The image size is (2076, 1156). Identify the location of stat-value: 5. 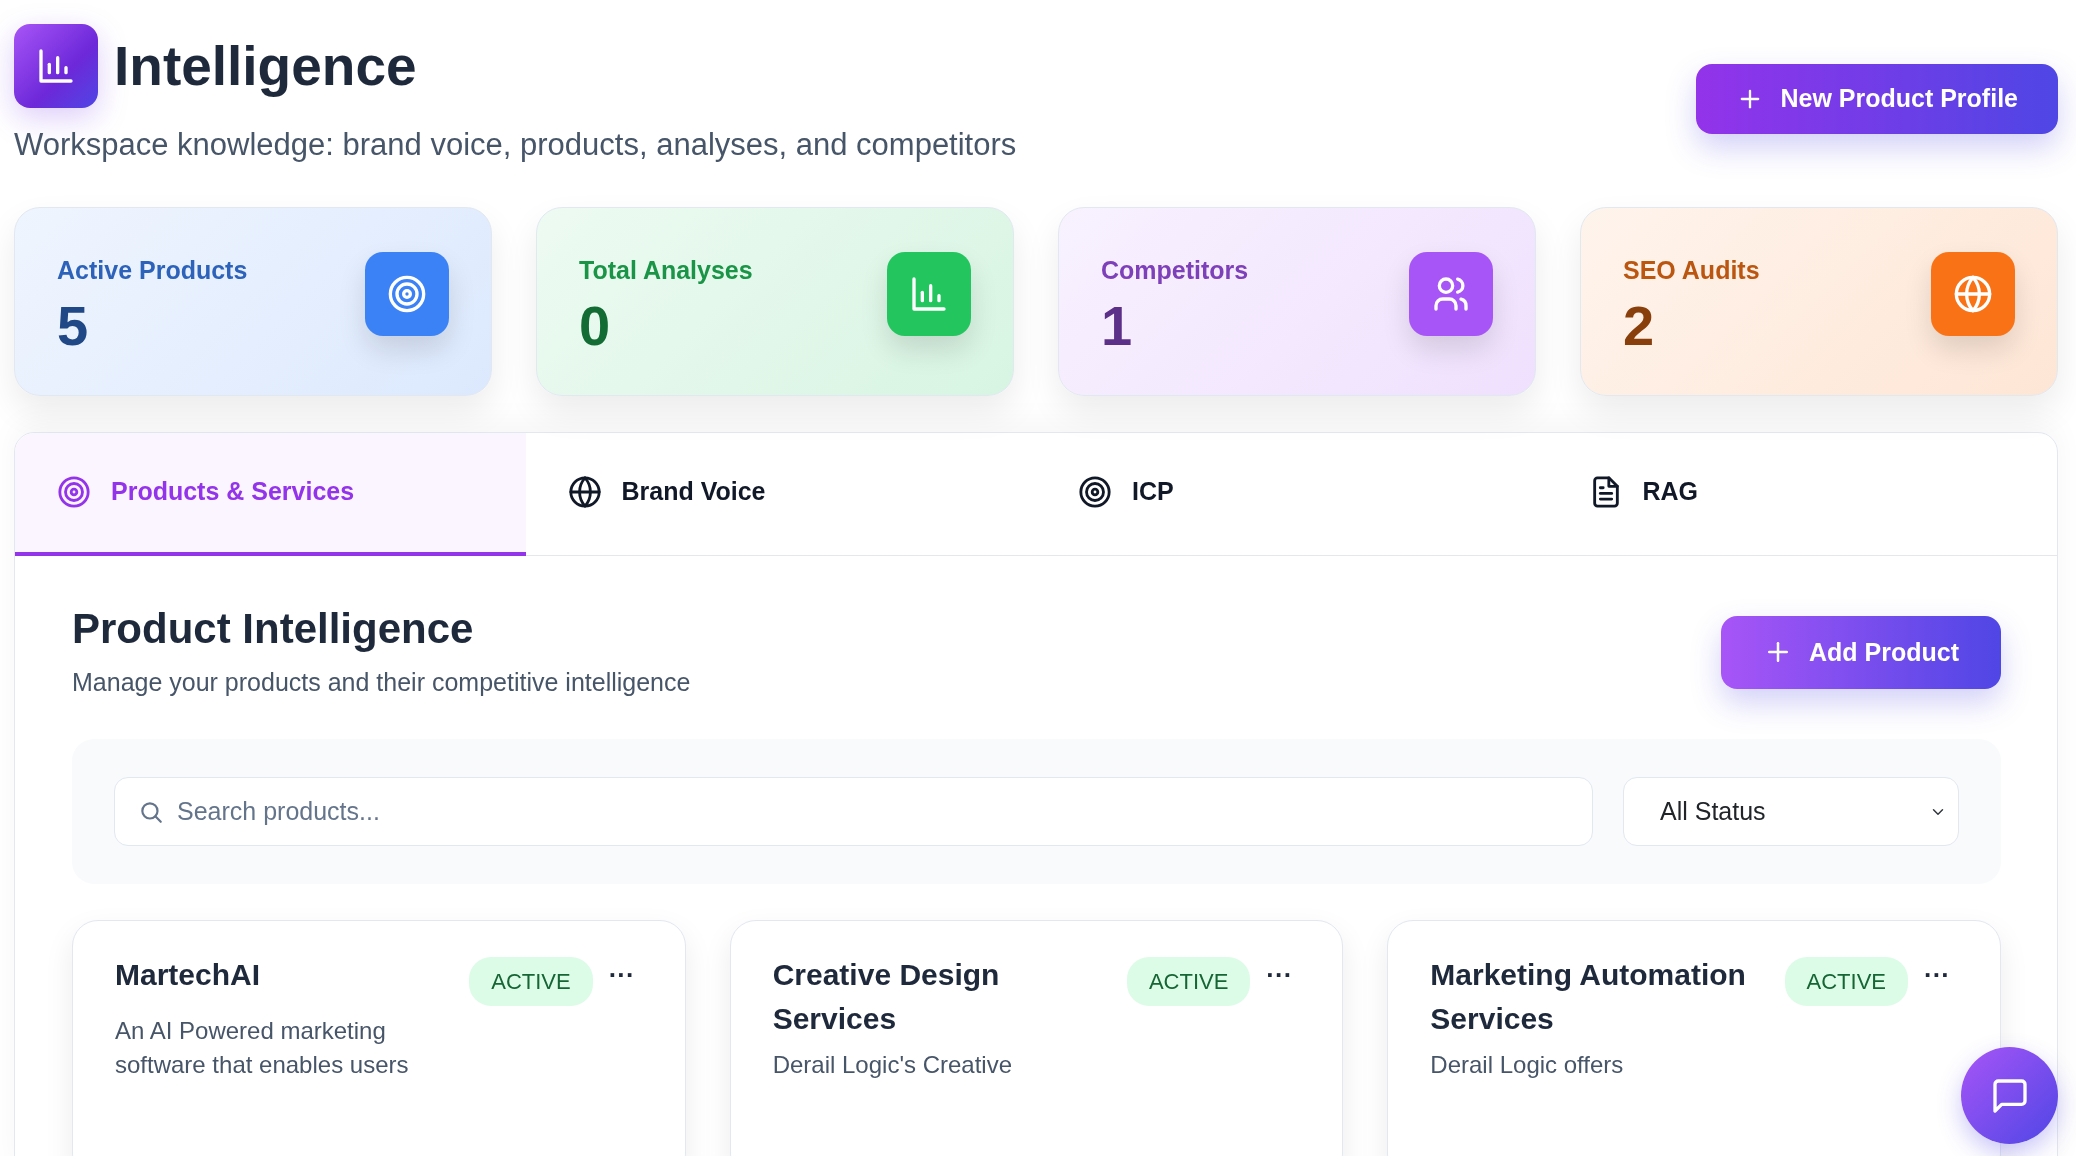
(73, 326).